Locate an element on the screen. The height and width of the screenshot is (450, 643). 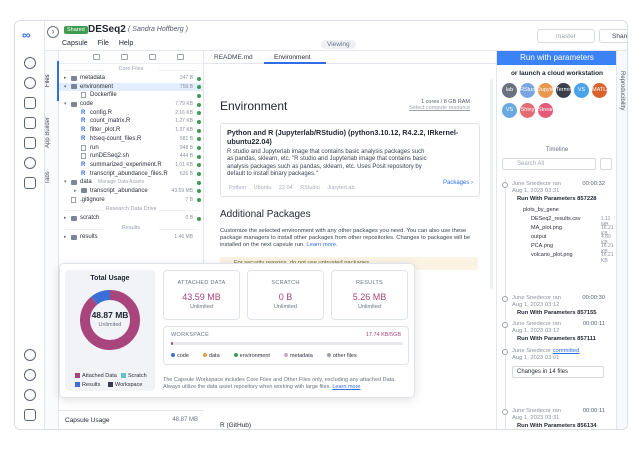
tab-environment: Environment is located at coordinates (295, 57).